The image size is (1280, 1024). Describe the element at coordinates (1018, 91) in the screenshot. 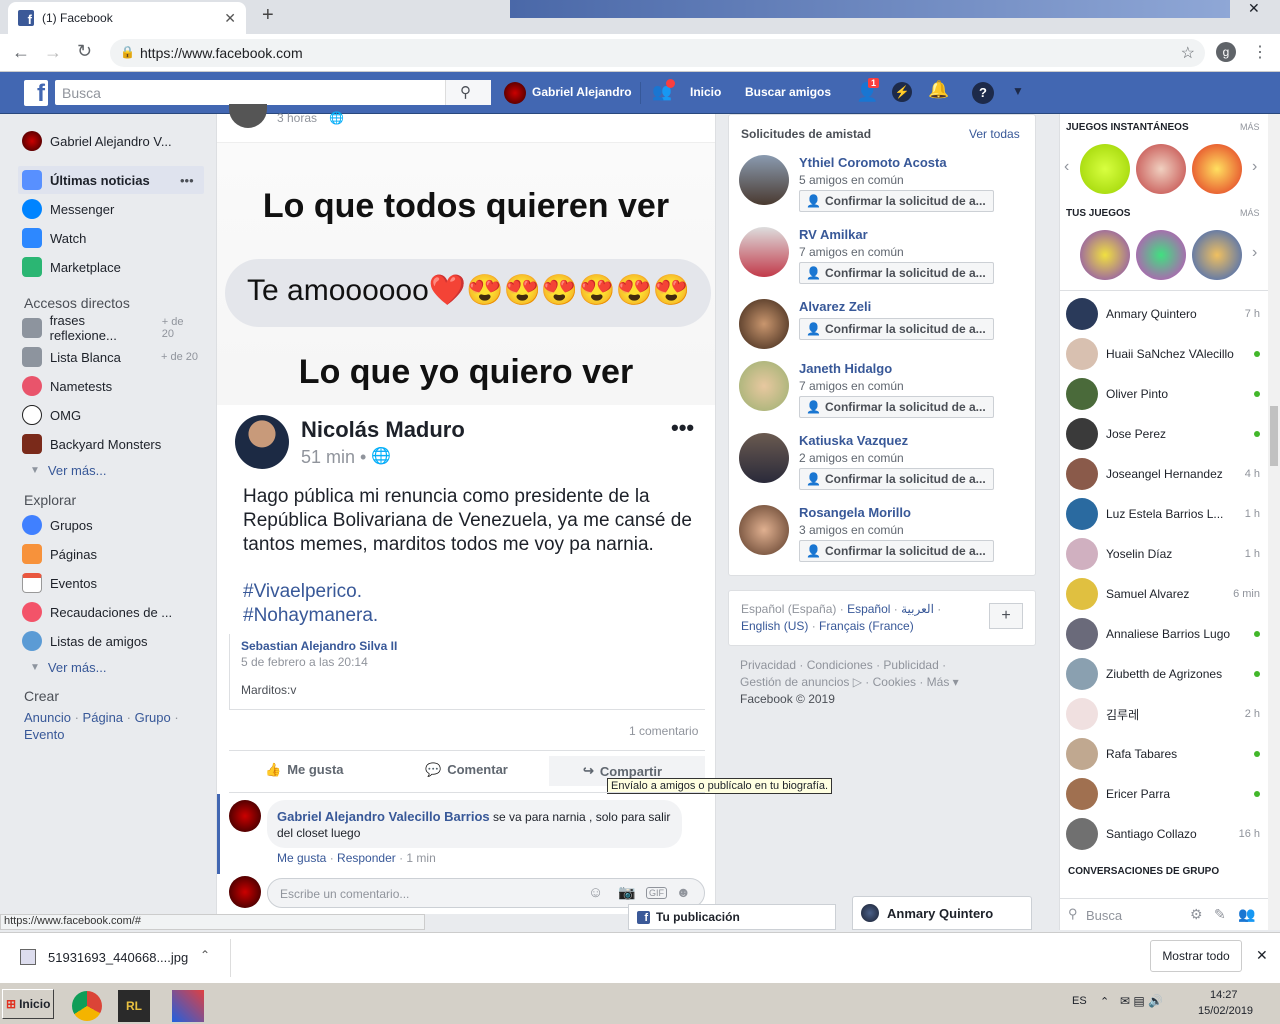

I see `account-menu-chevron-icon: ▼` at that location.